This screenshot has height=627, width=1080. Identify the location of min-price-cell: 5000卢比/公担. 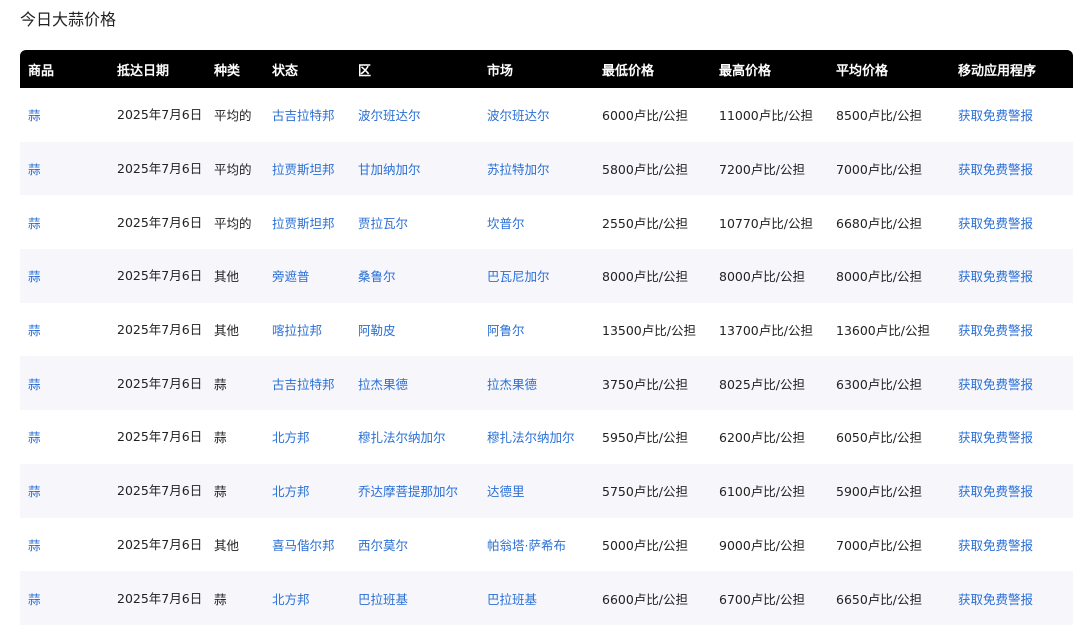
(645, 545).